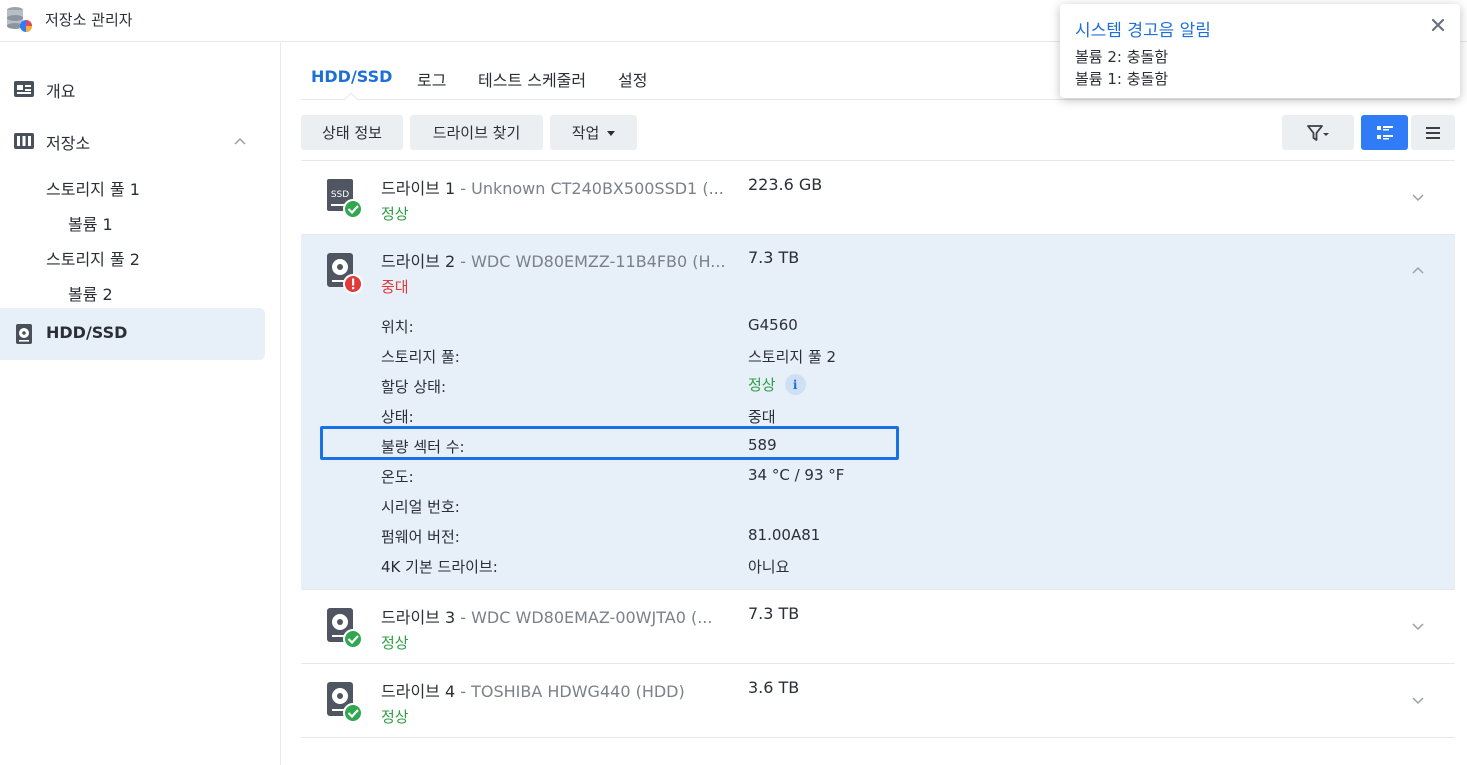 The width and height of the screenshot is (1467, 765). Describe the element at coordinates (585, 133) in the screenshot. I see `button-label: 작업` at that location.